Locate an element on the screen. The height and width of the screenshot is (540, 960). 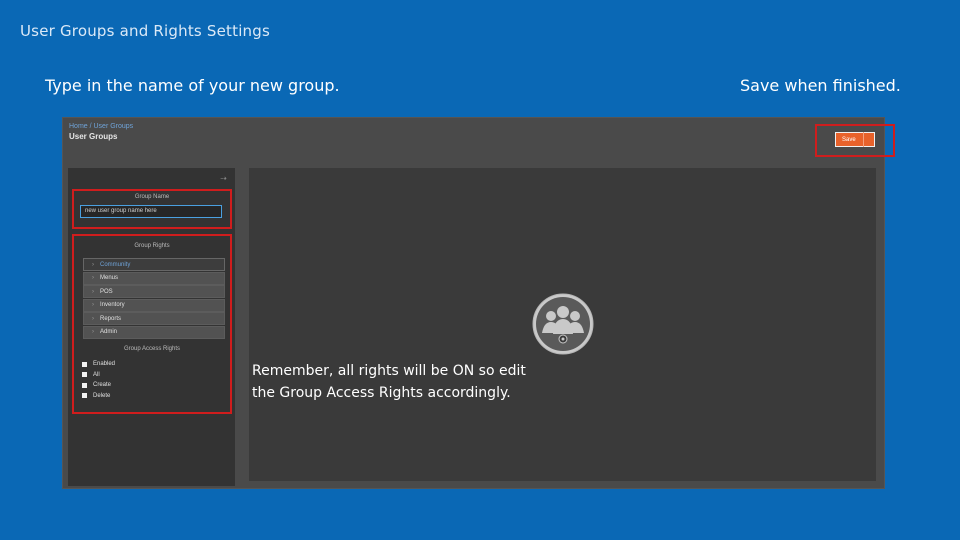
access-item-create: Create is located at coordinates (98, 385).